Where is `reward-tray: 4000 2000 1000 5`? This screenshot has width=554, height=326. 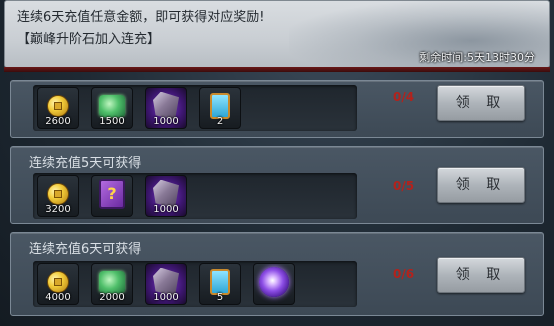
reward-tray: 4000 2000 1000 5 is located at coordinates (195, 284).